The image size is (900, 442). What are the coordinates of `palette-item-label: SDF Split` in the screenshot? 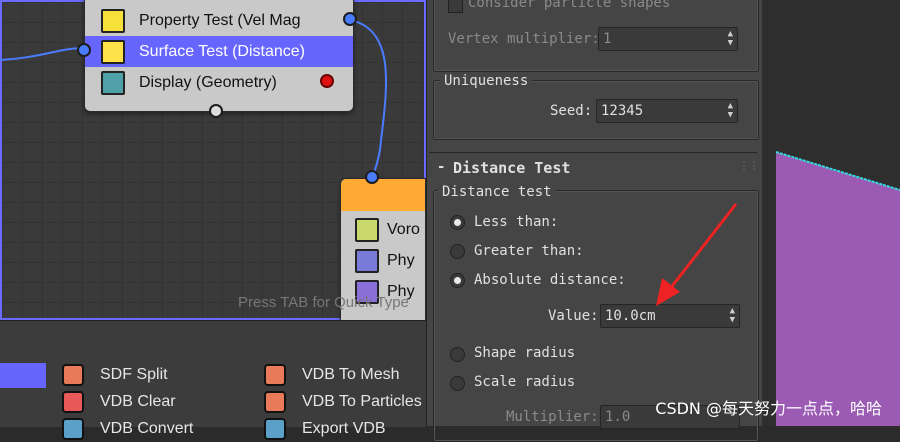 It's located at (134, 374).